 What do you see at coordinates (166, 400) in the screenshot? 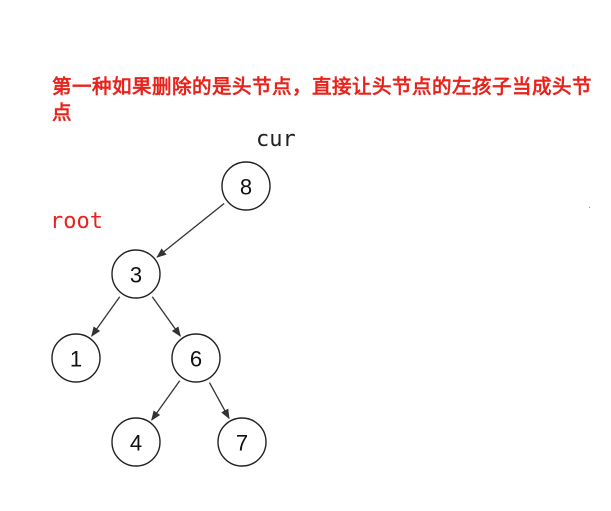
I see `edge-n6-n4` at bounding box center [166, 400].